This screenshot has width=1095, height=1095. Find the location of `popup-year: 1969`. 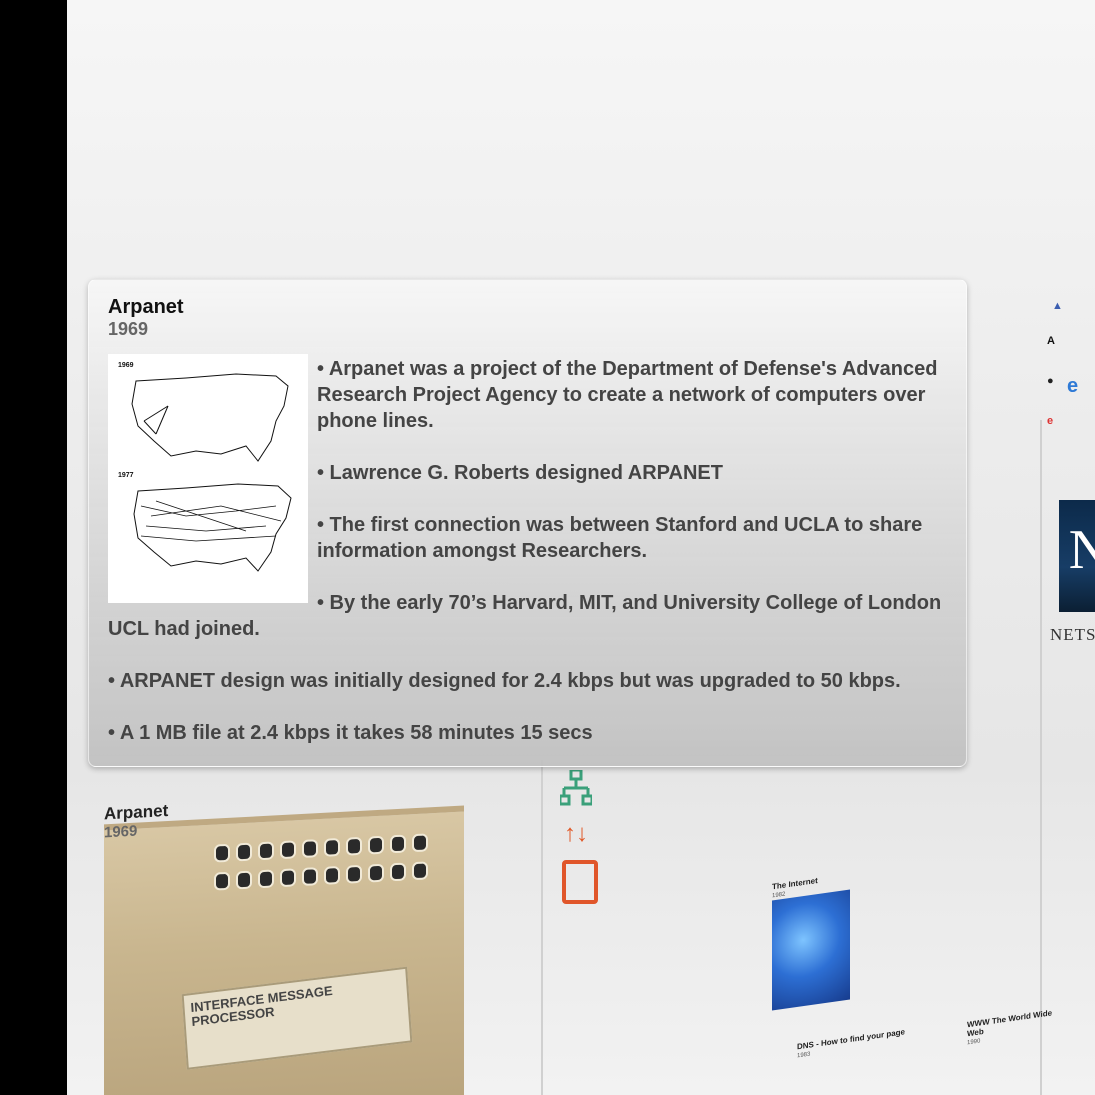

popup-year: 1969 is located at coordinates (128, 329).